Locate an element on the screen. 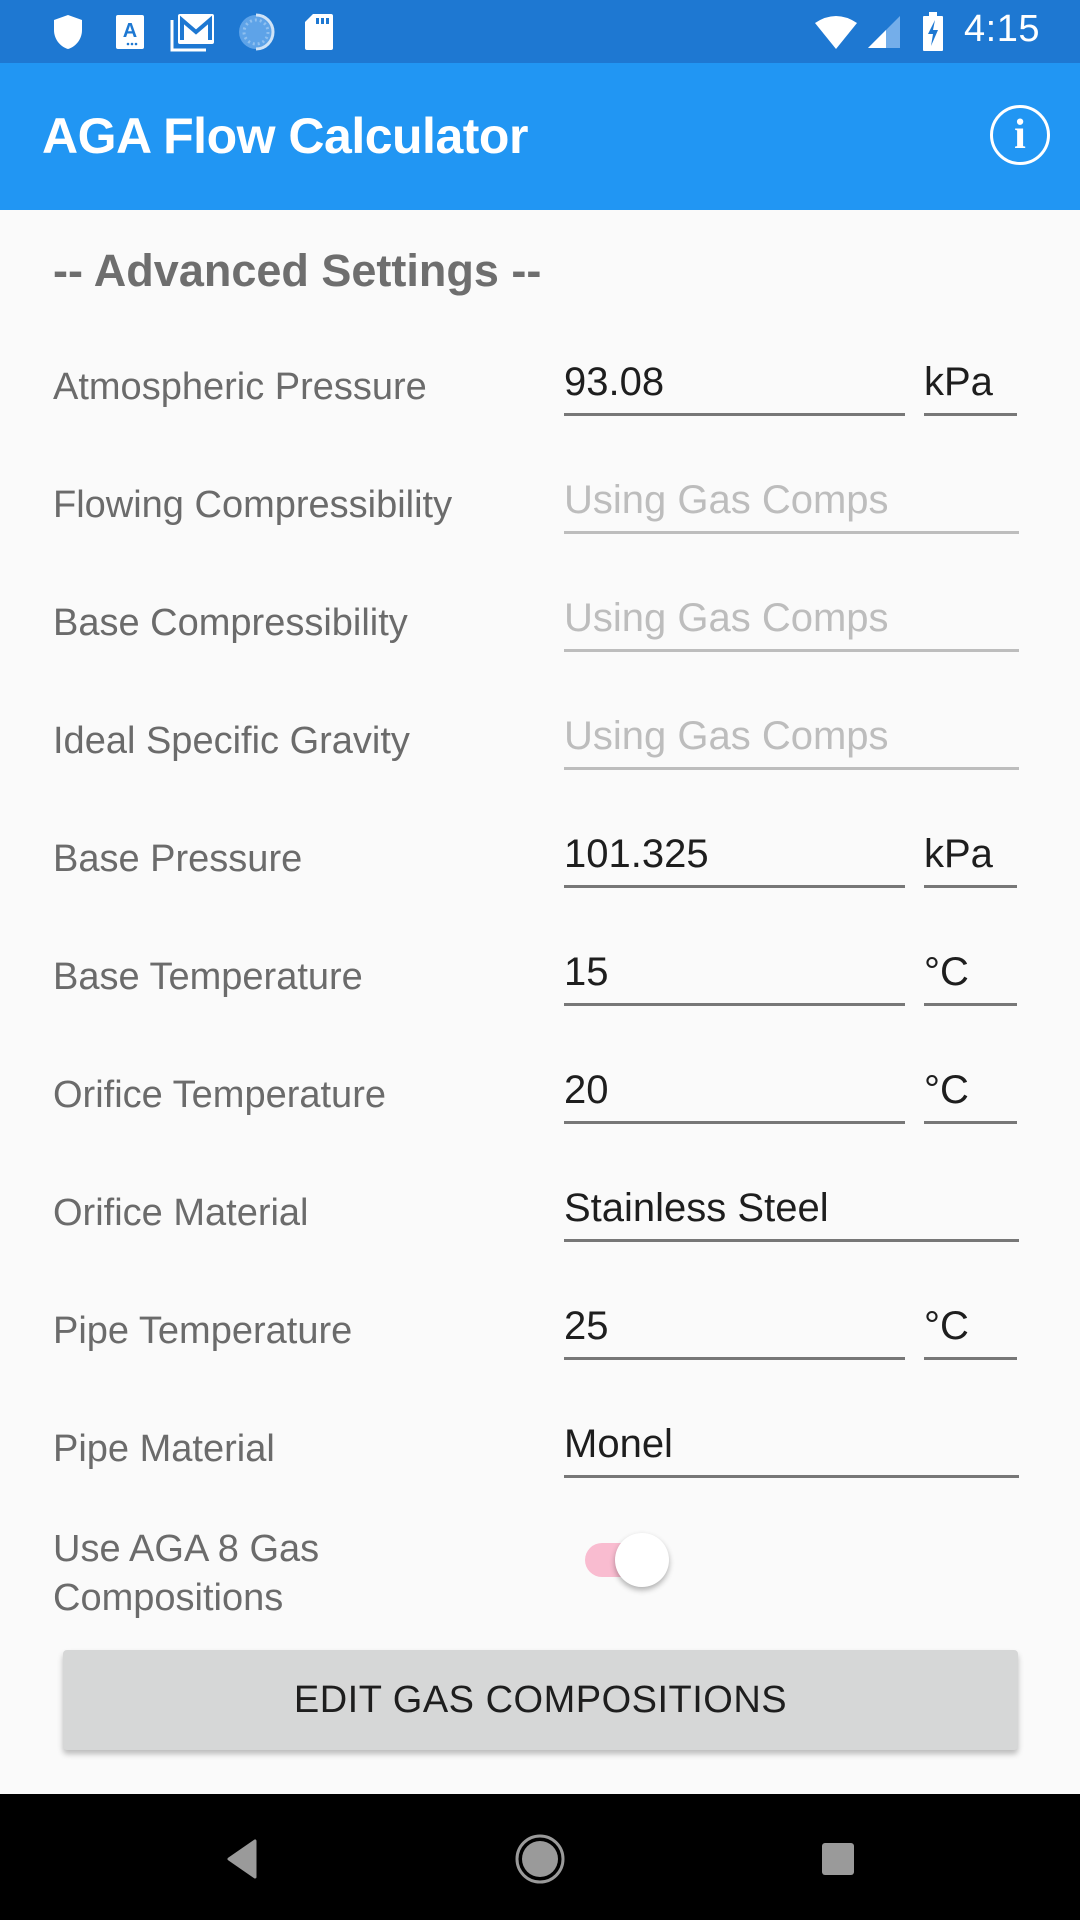 The height and width of the screenshot is (1920, 1080). recents-icon is located at coordinates (838, 1859).